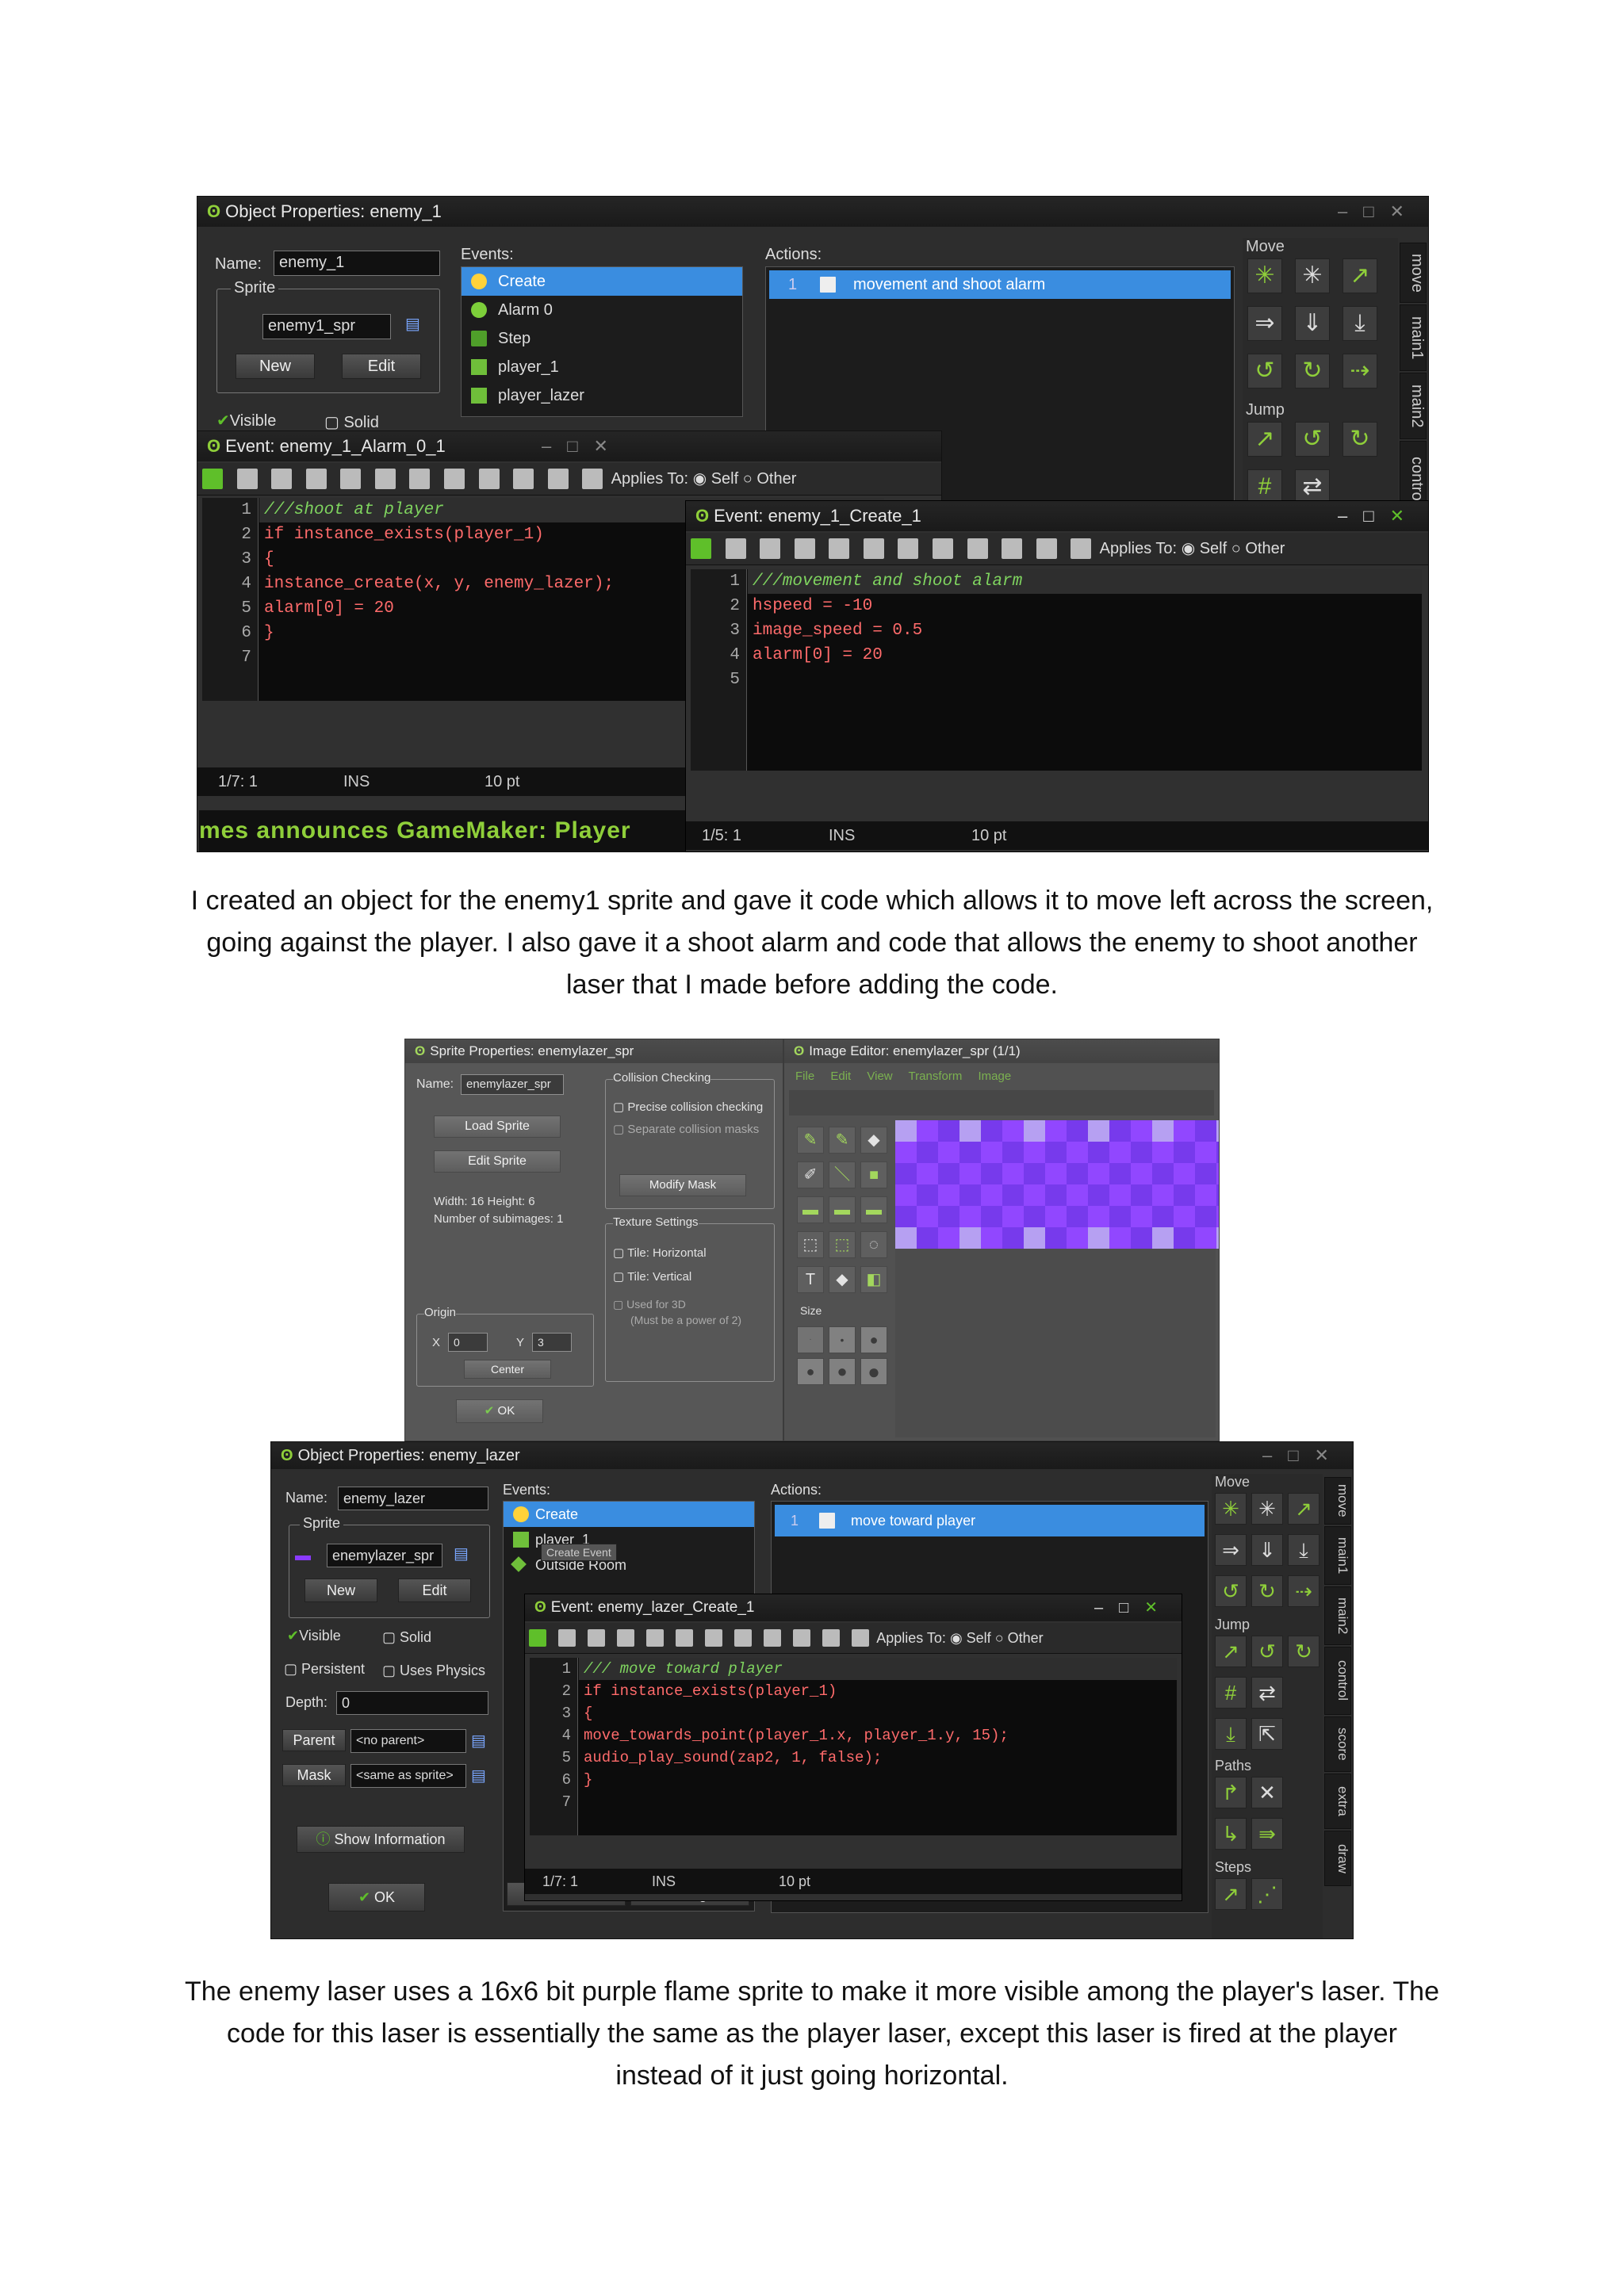  I want to click on menu-file: File, so click(804, 1077).